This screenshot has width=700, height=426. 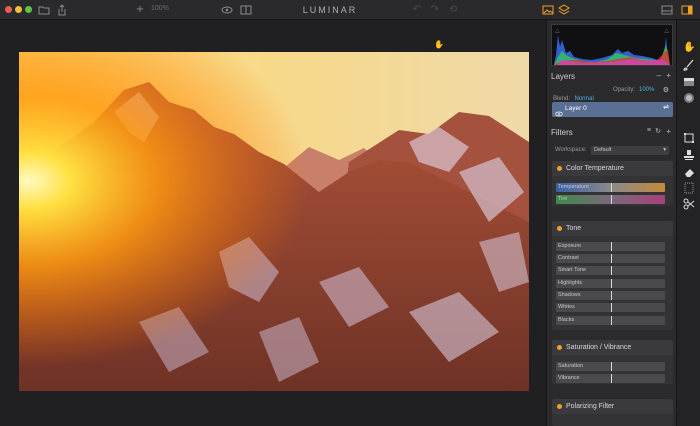 What do you see at coordinates (574, 228) in the screenshot?
I see `filter-name: Tone` at bounding box center [574, 228].